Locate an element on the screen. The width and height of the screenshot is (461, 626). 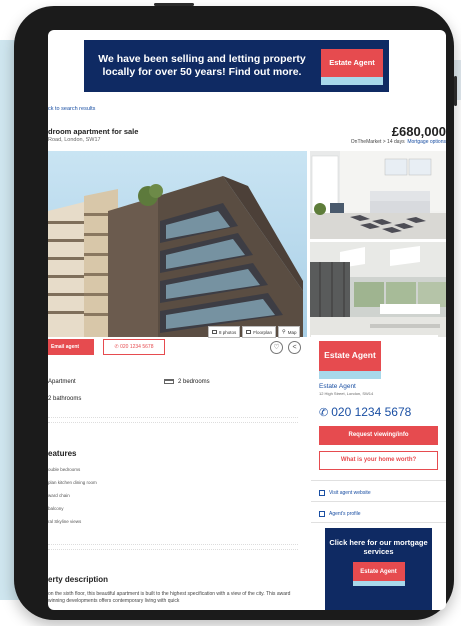
mortgage-ad-text: Click here for our mortgage services is located at coordinates (378, 547).